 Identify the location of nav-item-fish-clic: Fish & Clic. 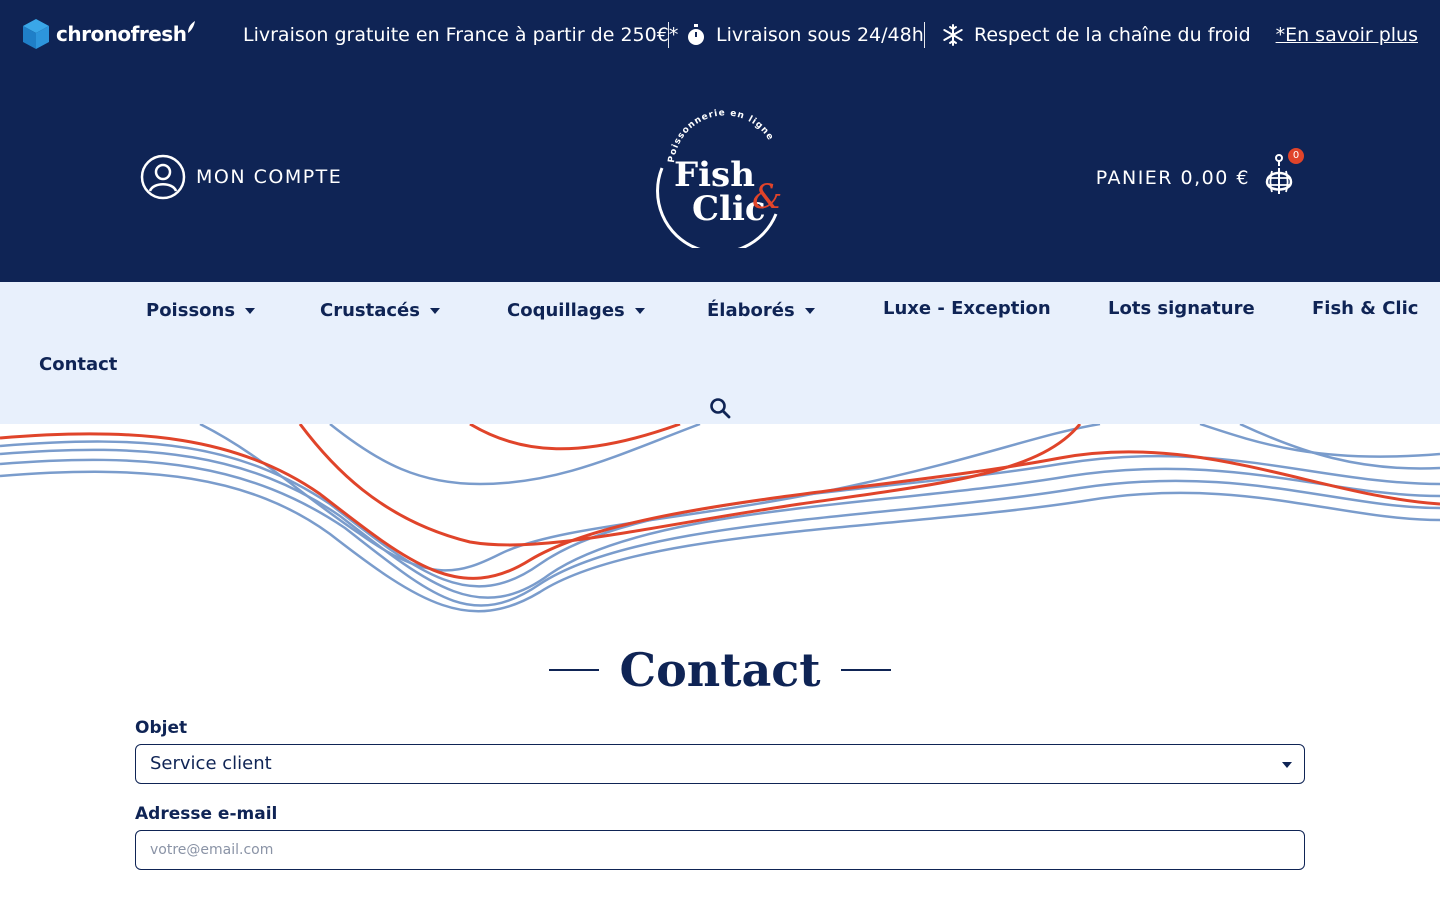
(1365, 308).